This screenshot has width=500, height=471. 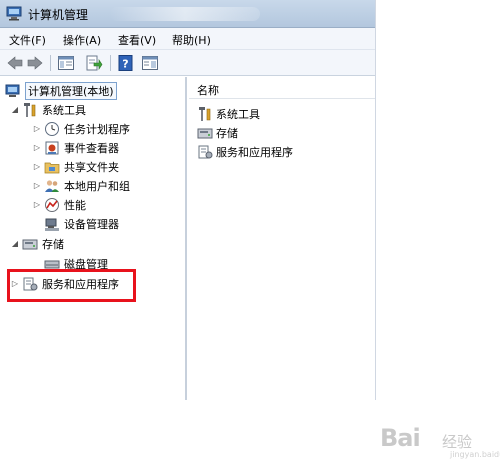 I want to click on shared-folder-icon, so click(x=52, y=167).